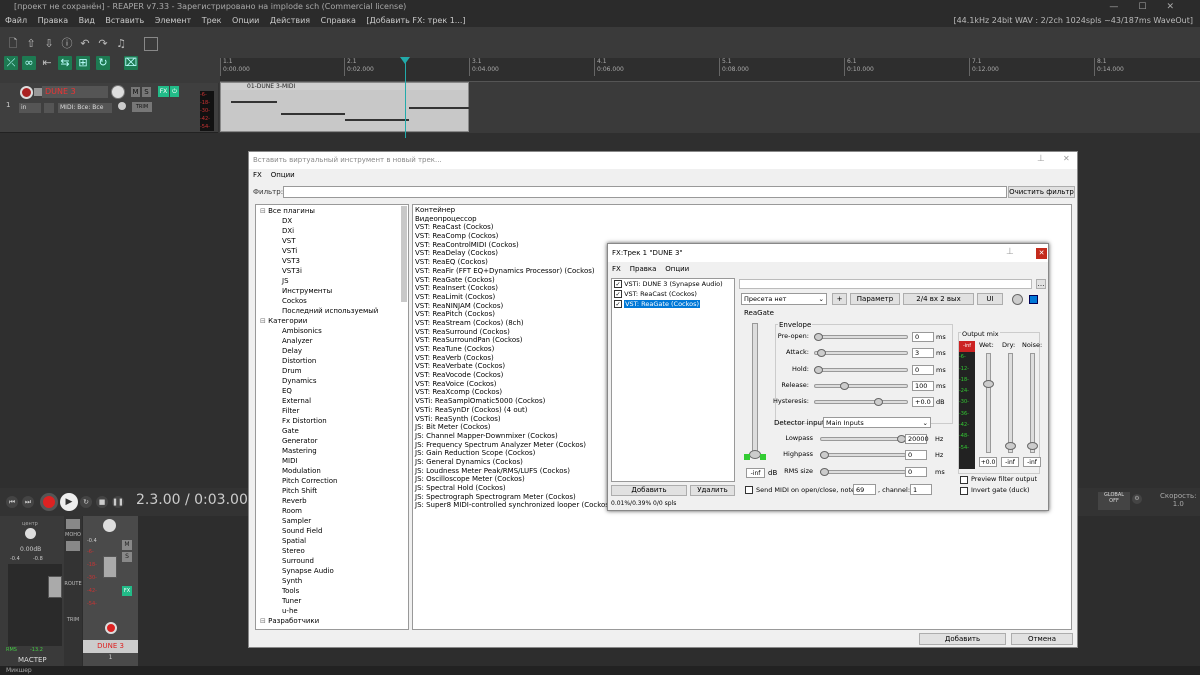  Describe the element at coordinates (1010, 403) in the screenshot. I see `dry-slider-track` at that location.